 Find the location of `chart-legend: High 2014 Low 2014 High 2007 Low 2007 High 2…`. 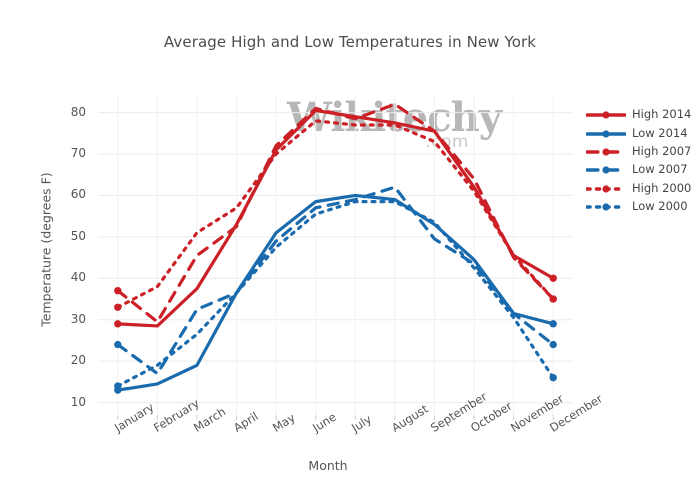

chart-legend: High 2014 Low 2014 High 2007 Low 2007 High 2… is located at coordinates (638, 160).